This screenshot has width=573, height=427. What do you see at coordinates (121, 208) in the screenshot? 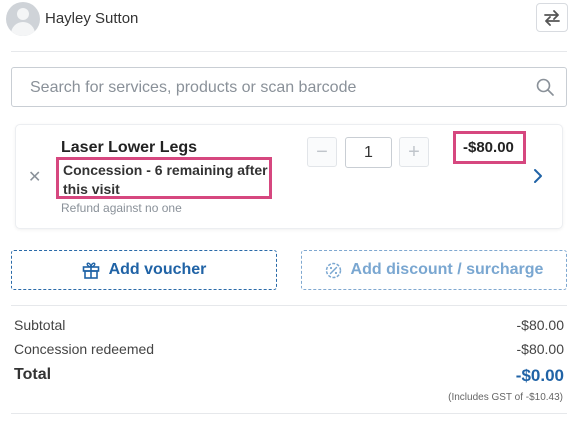
I see `refund-text: Refund against no one` at bounding box center [121, 208].